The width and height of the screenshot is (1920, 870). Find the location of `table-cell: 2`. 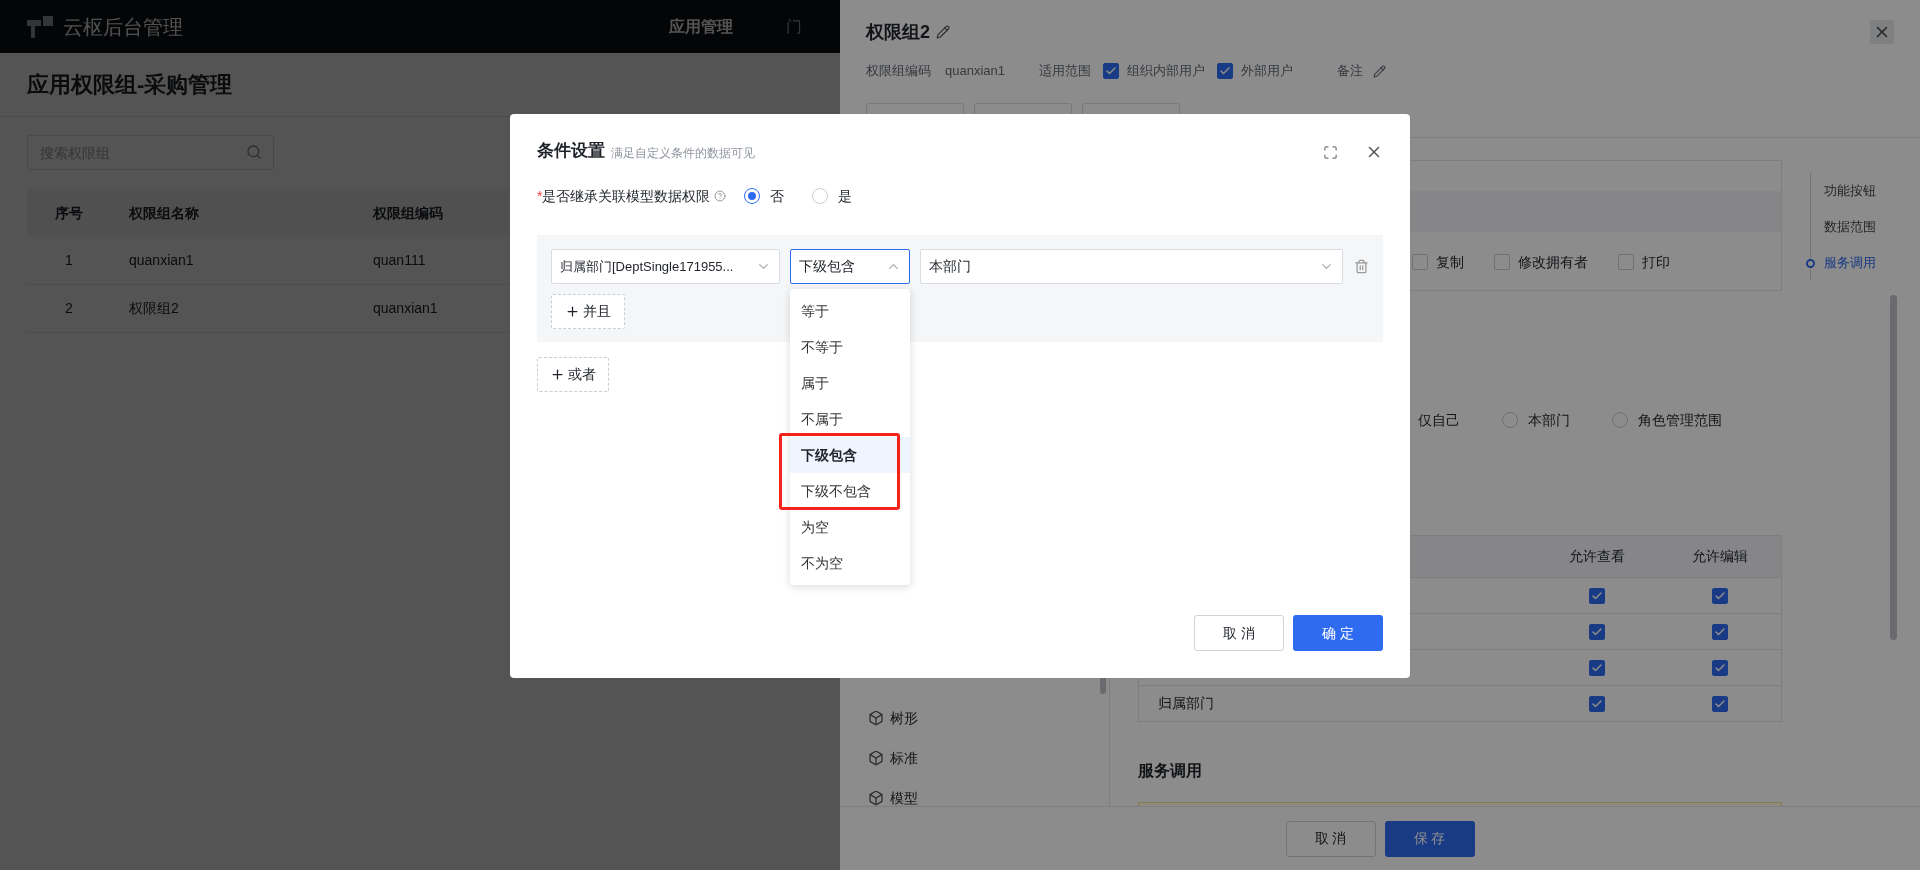

table-cell: 2 is located at coordinates (69, 308).